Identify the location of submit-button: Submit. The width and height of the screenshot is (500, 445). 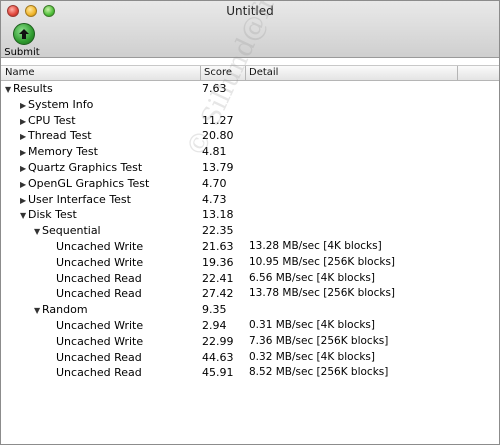
(22, 40).